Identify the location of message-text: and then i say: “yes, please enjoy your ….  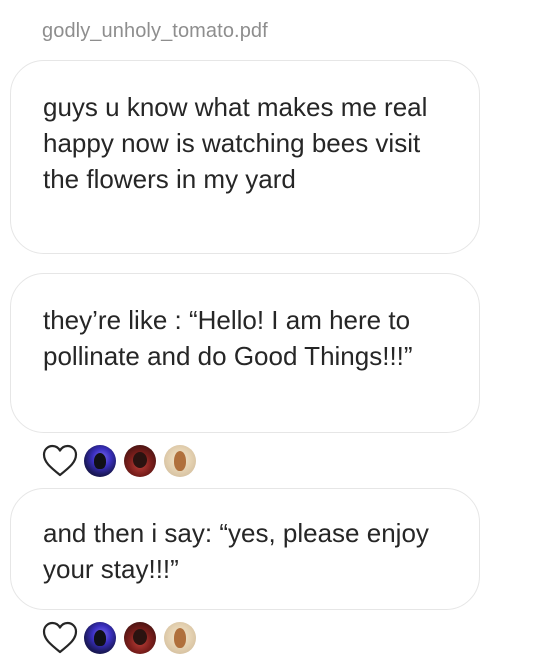
(236, 551).